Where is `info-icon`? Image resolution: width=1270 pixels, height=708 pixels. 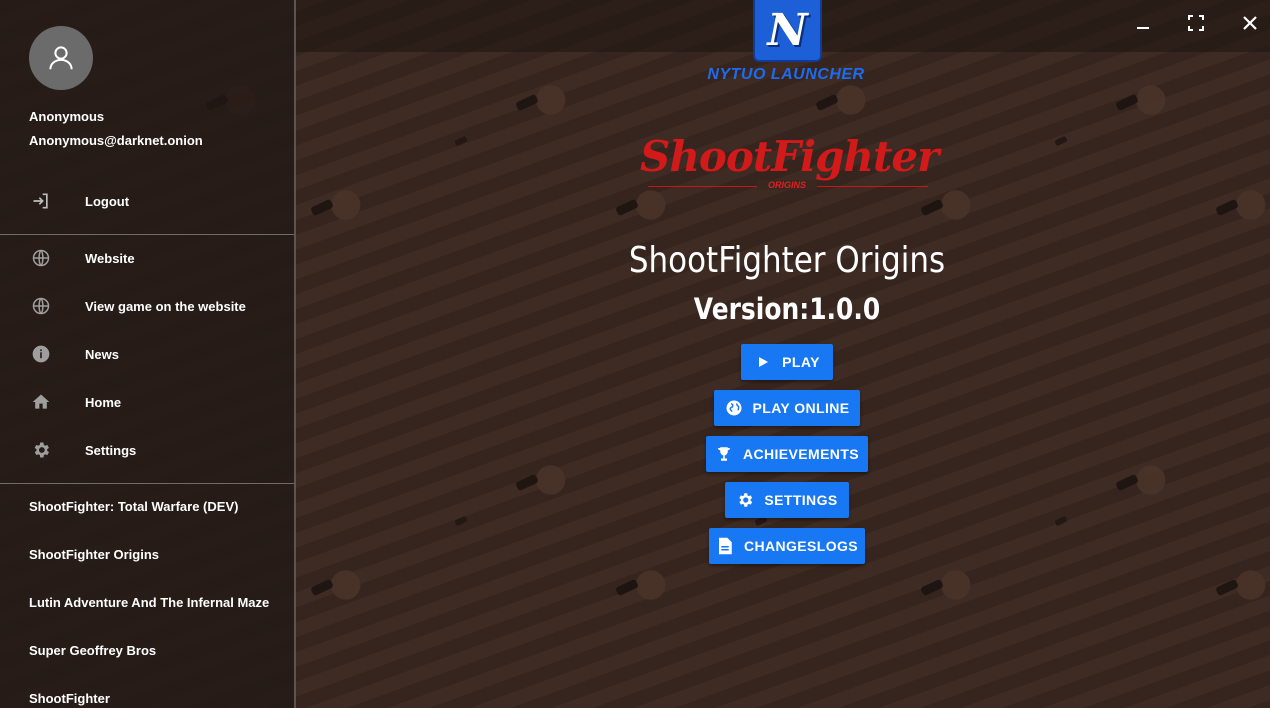 info-icon is located at coordinates (41, 354).